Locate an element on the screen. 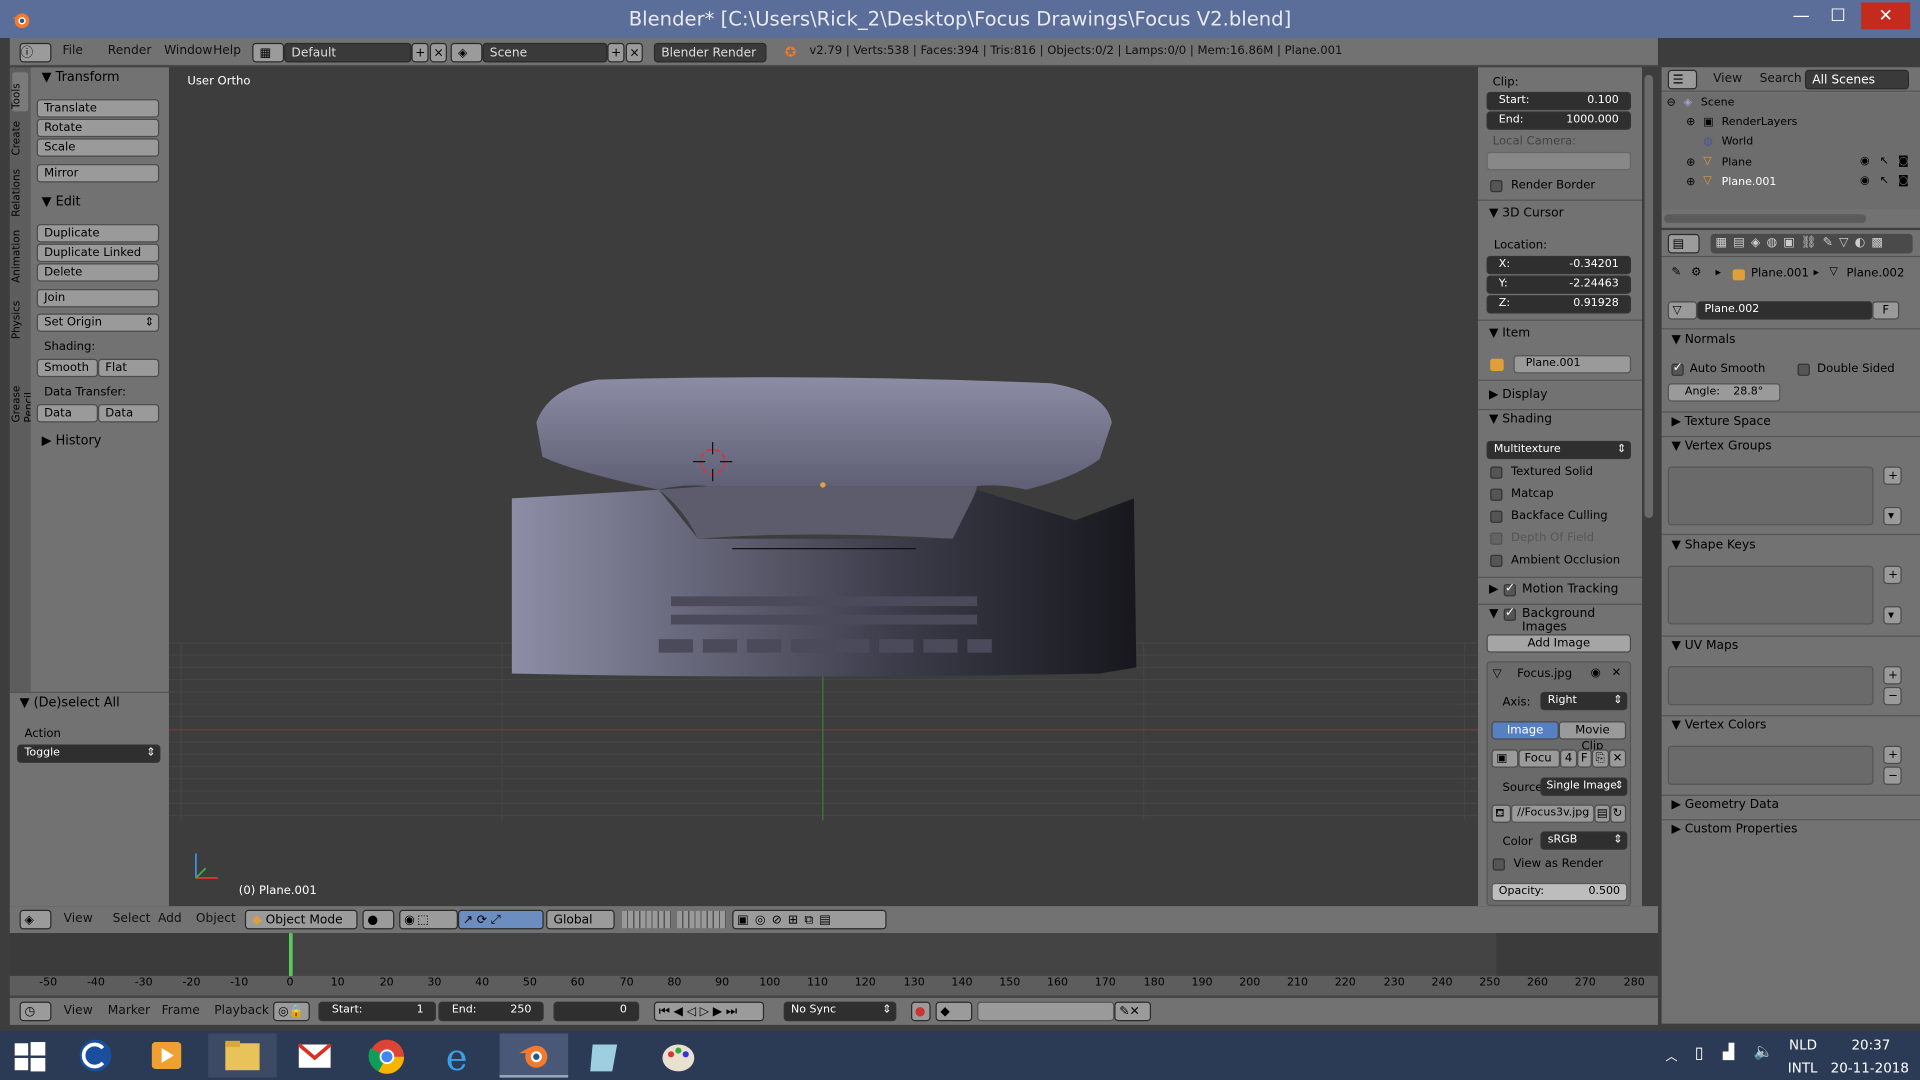 The height and width of the screenshot is (1080, 1920). motion-tracking-checkbox is located at coordinates (1509, 589).